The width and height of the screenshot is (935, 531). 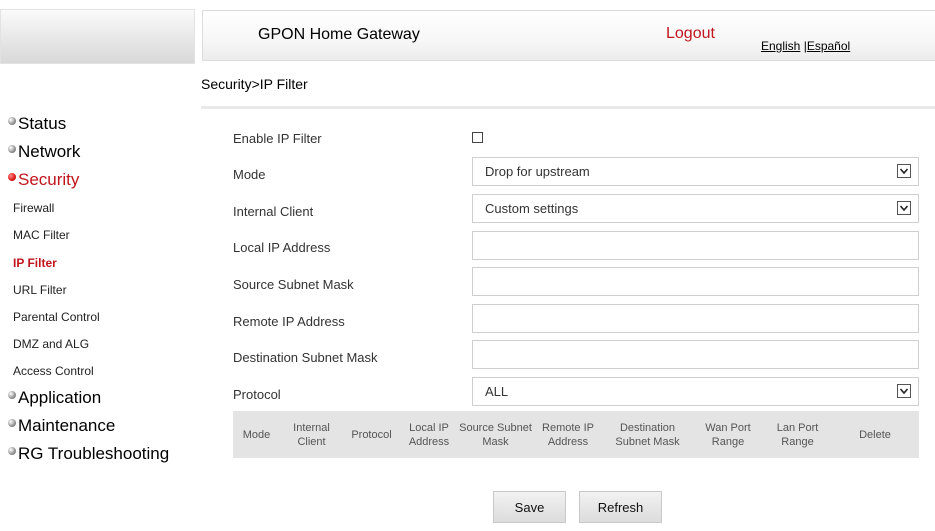 I want to click on save-button: Save, so click(x=529, y=507).